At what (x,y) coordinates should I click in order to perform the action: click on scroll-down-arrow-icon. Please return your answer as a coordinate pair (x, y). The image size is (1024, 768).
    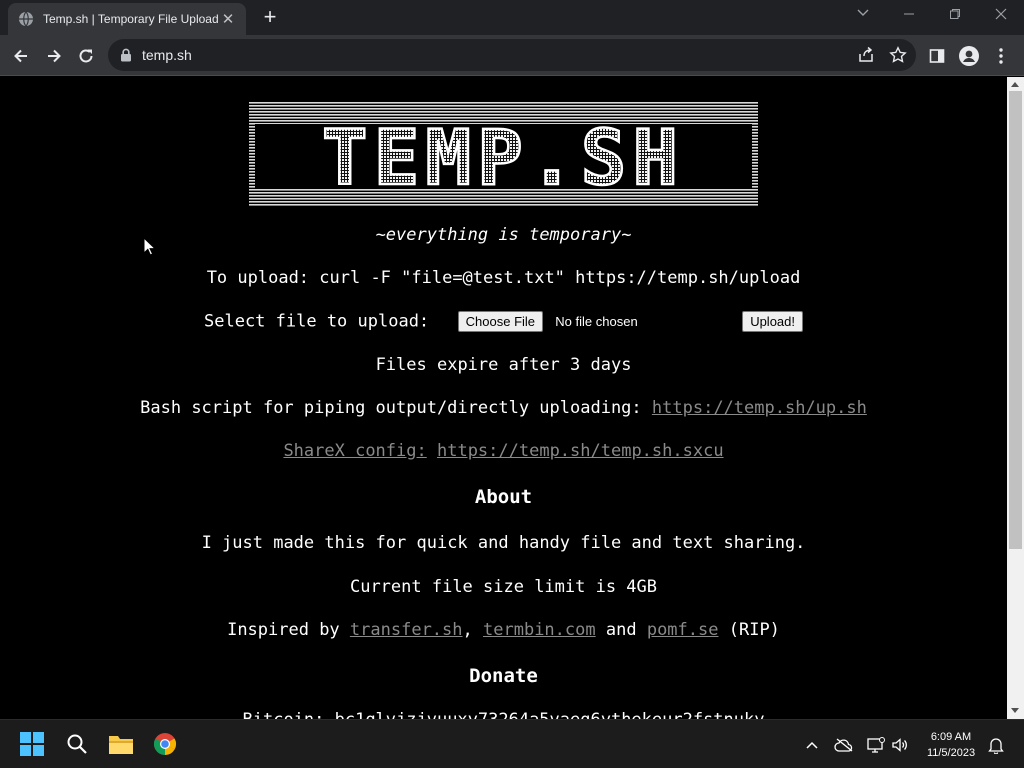
    Looking at the image, I should click on (1015, 710).